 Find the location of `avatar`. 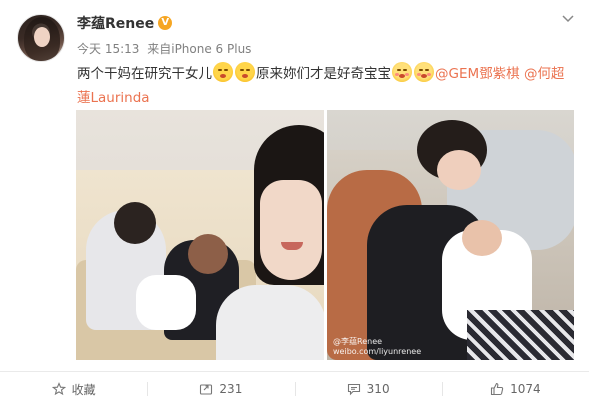

avatar is located at coordinates (41, 38).